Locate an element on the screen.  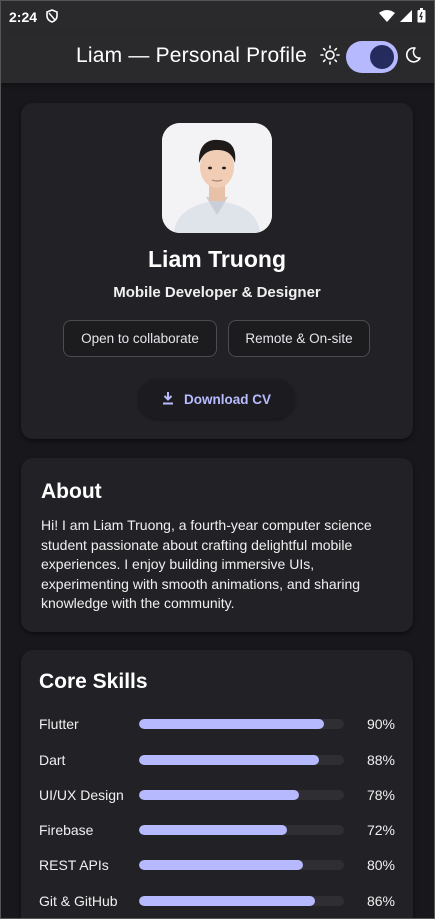
page-title: Liam — Personal Profile is located at coordinates (192, 55).